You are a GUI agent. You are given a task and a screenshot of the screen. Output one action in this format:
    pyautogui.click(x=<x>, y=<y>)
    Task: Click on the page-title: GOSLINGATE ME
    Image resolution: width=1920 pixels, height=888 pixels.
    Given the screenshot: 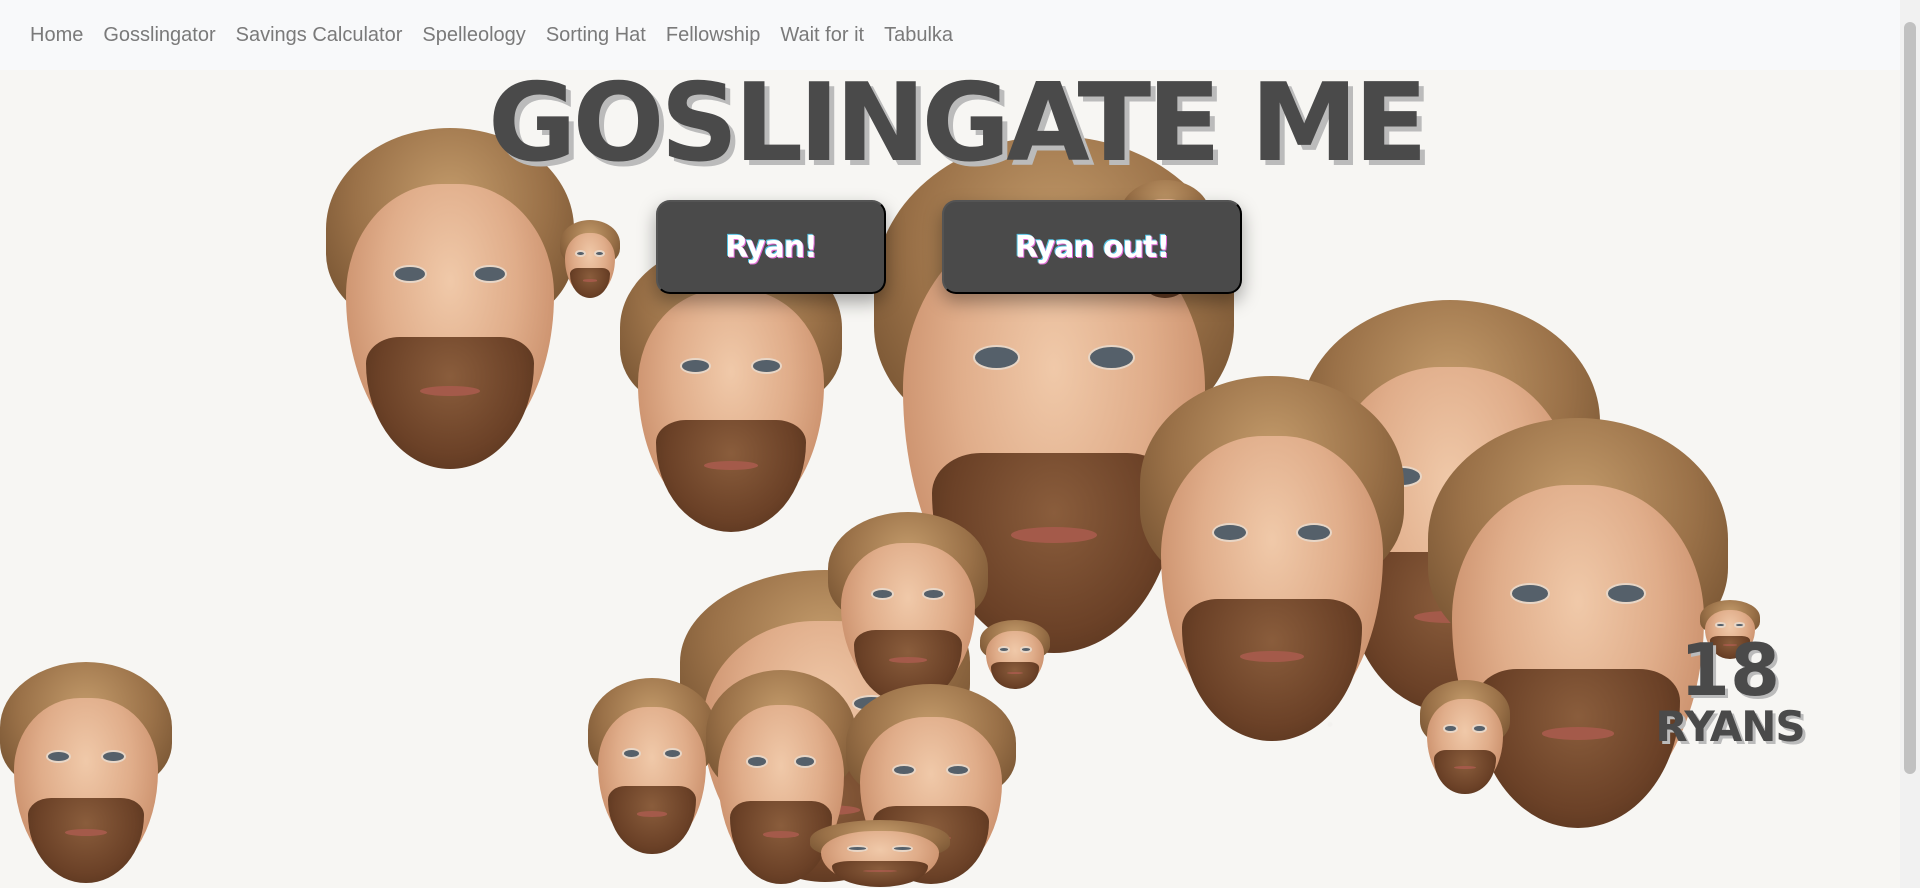 What is the action you would take?
    pyautogui.click(x=958, y=123)
    